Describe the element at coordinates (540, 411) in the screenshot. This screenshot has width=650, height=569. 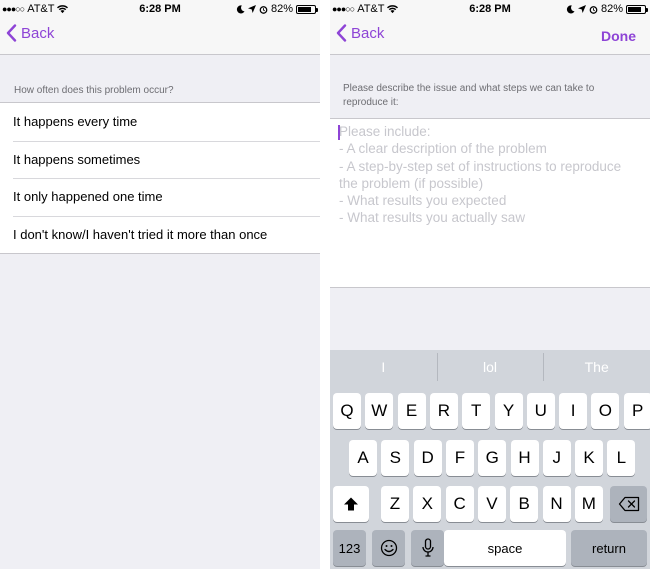
I see `key-u: U` at that location.